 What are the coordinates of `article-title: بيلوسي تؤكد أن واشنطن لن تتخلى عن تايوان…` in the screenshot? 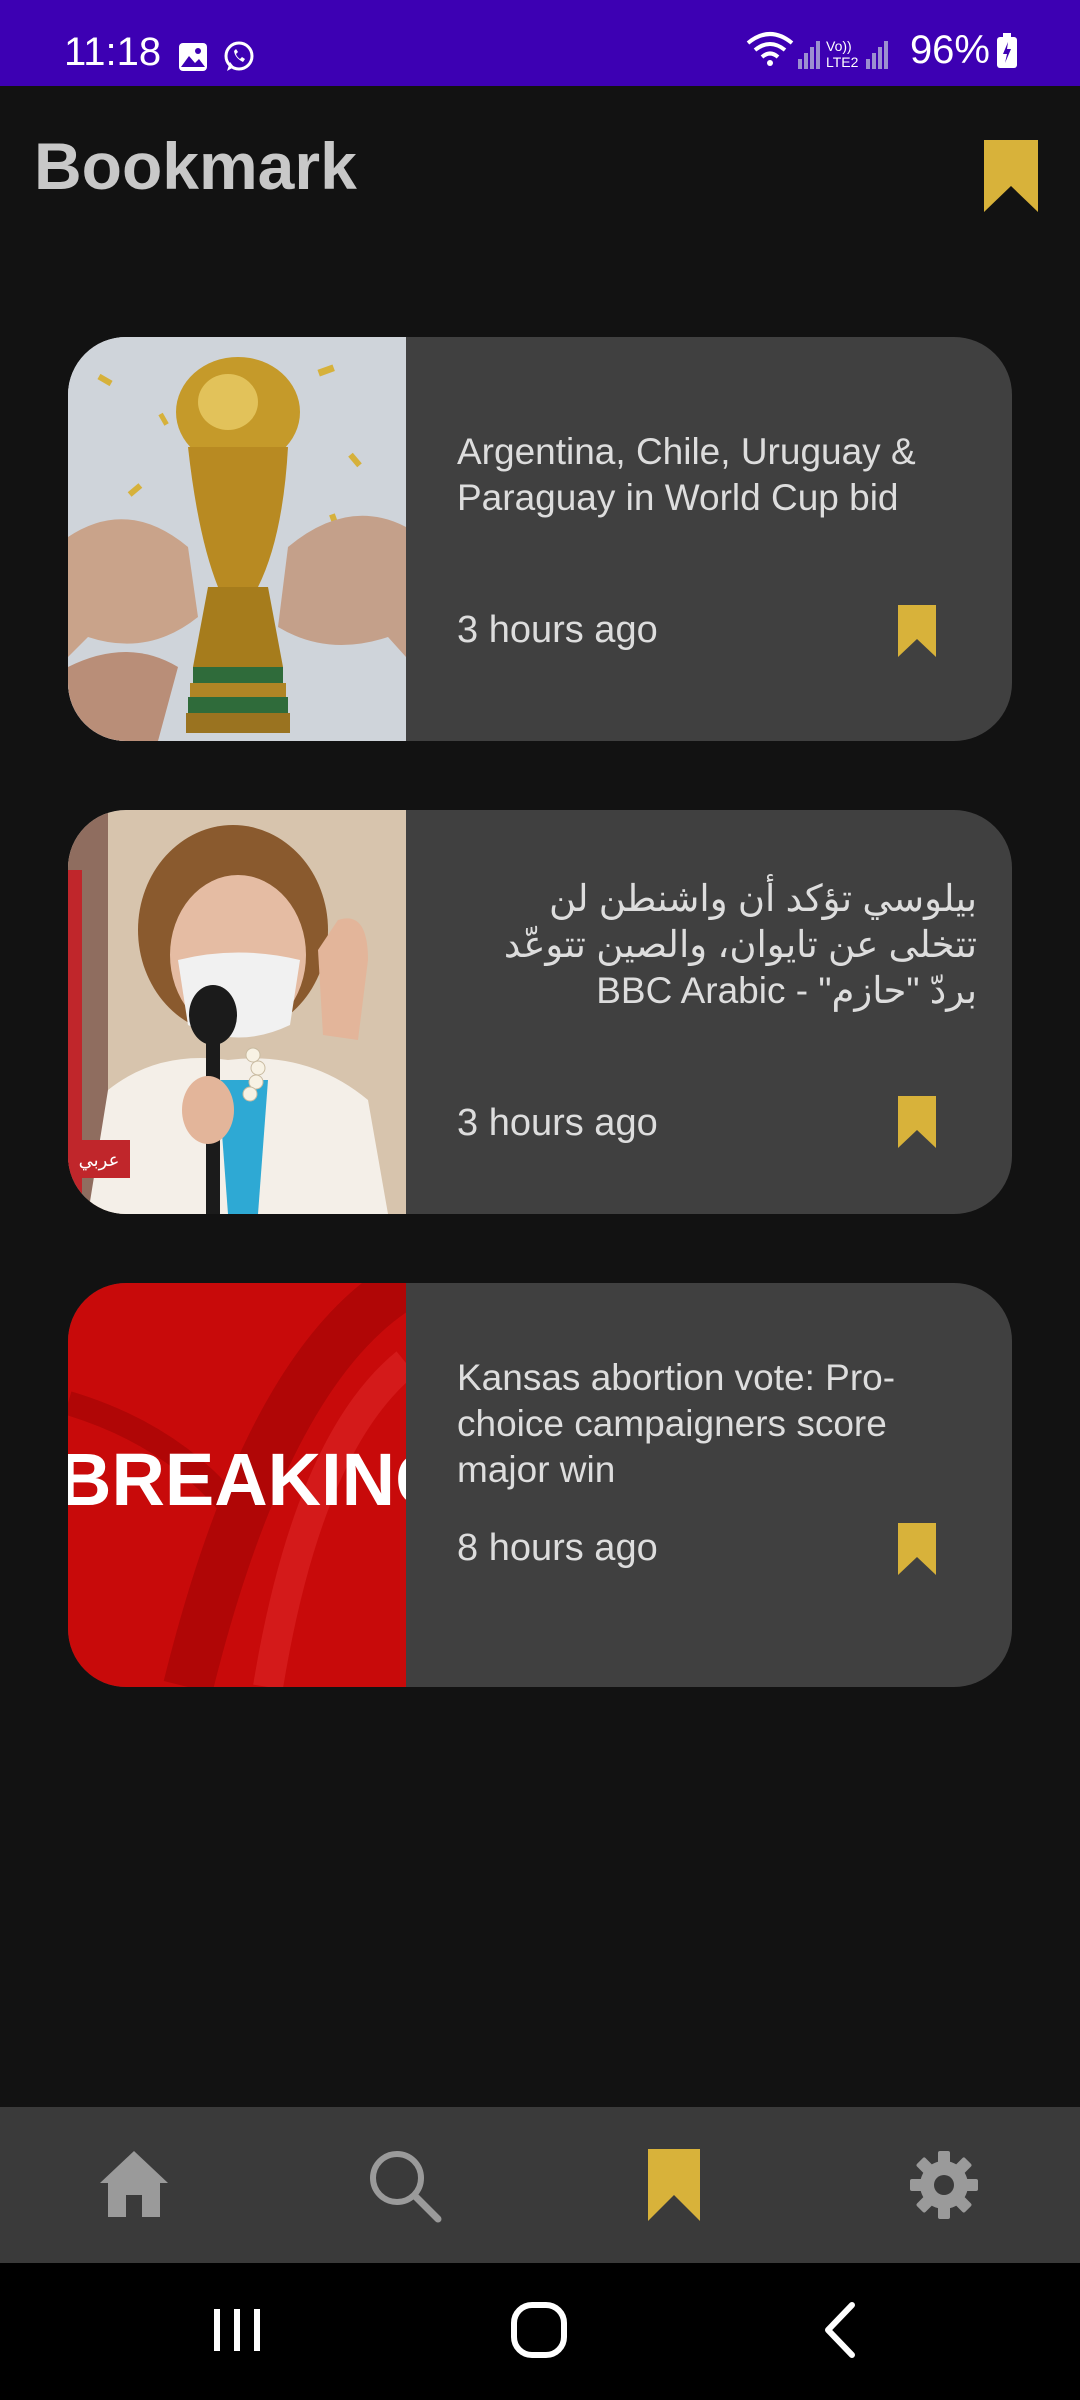 It's located at (740, 944).